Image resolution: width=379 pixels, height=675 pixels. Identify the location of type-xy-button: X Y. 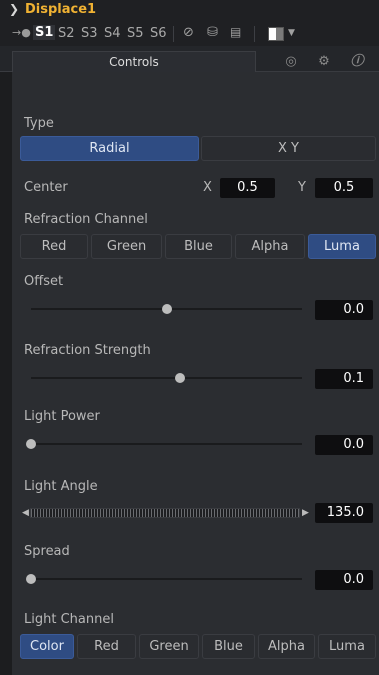
(288, 148).